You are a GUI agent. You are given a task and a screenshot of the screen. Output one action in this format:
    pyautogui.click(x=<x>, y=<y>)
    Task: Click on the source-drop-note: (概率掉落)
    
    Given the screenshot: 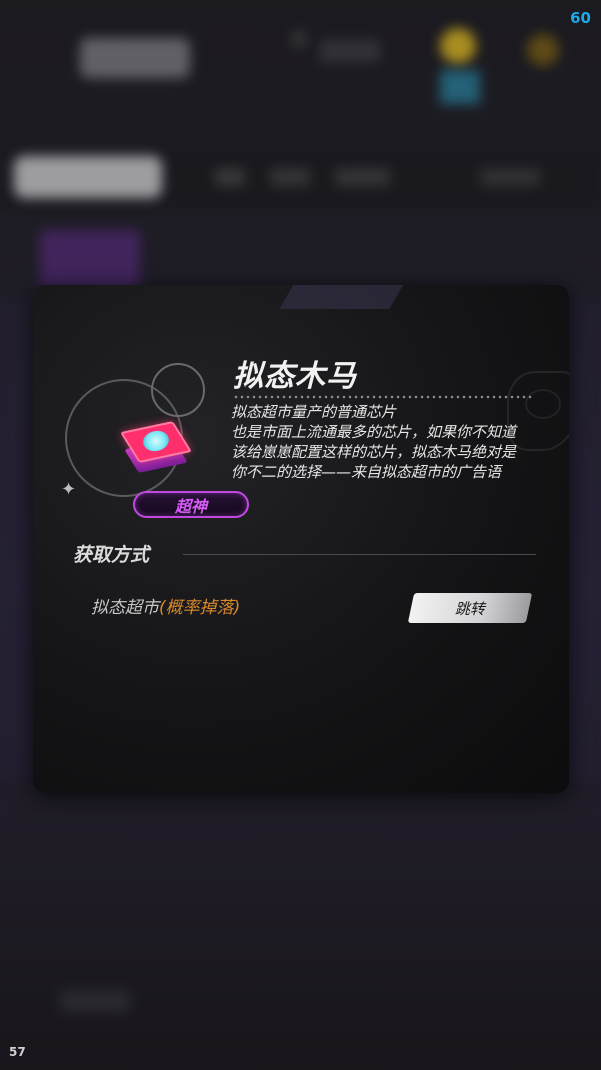 What is the action you would take?
    pyautogui.click(x=200, y=608)
    